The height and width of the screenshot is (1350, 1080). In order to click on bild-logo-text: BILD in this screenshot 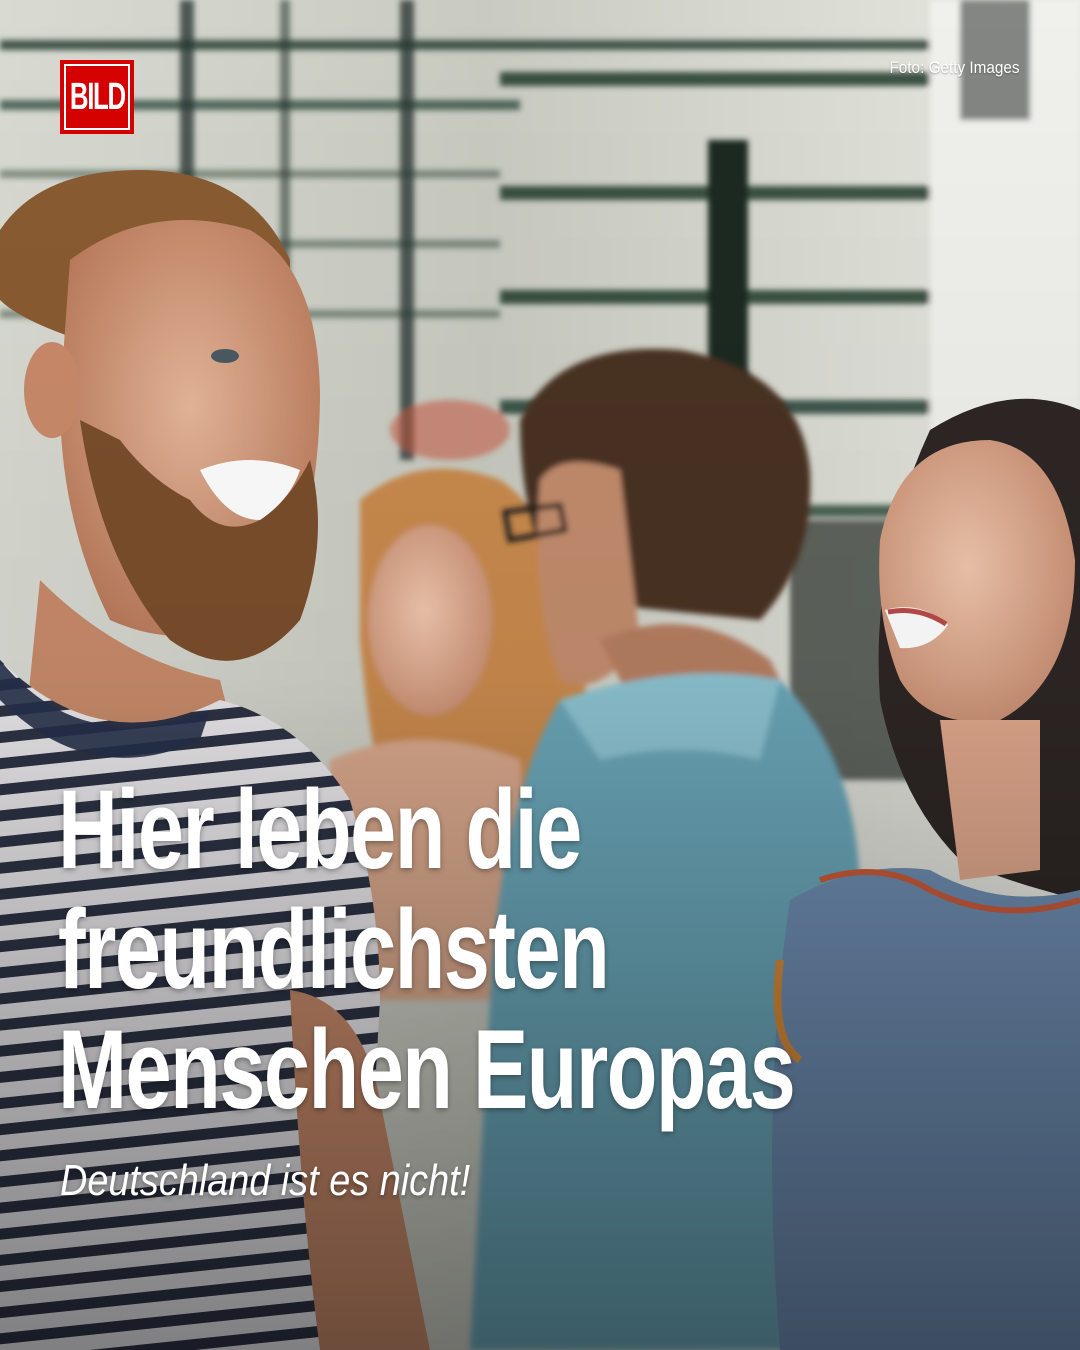, I will do `click(97, 97)`.